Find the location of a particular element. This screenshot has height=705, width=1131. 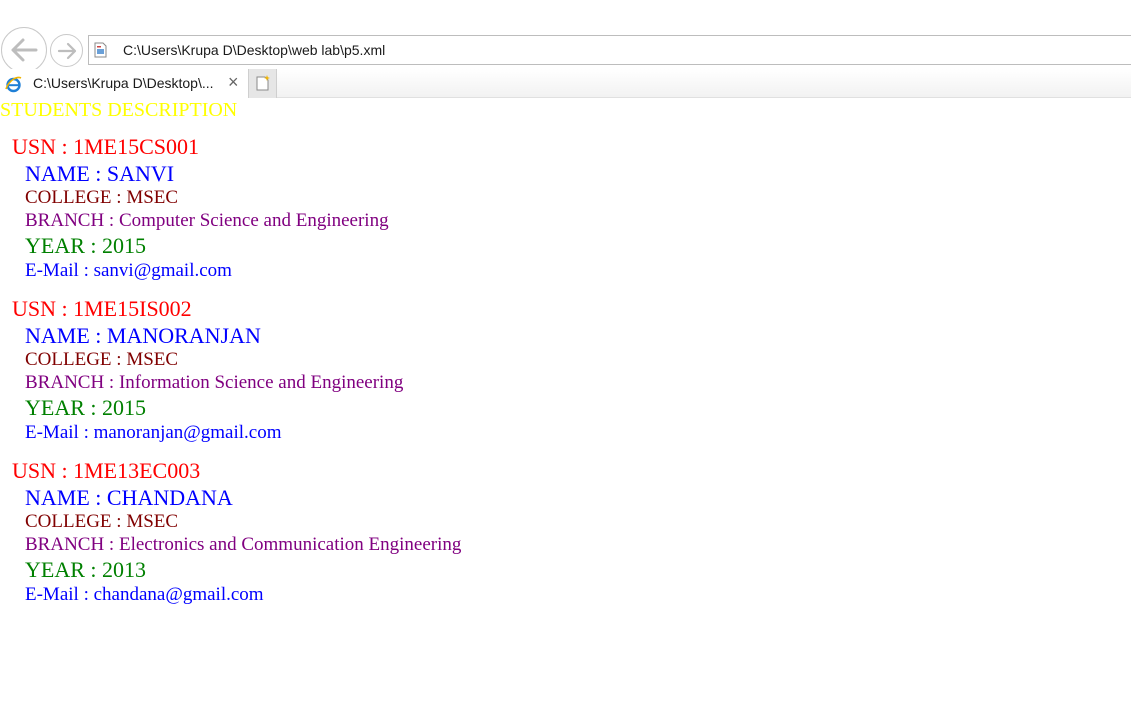

forward-button is located at coordinates (66, 50).